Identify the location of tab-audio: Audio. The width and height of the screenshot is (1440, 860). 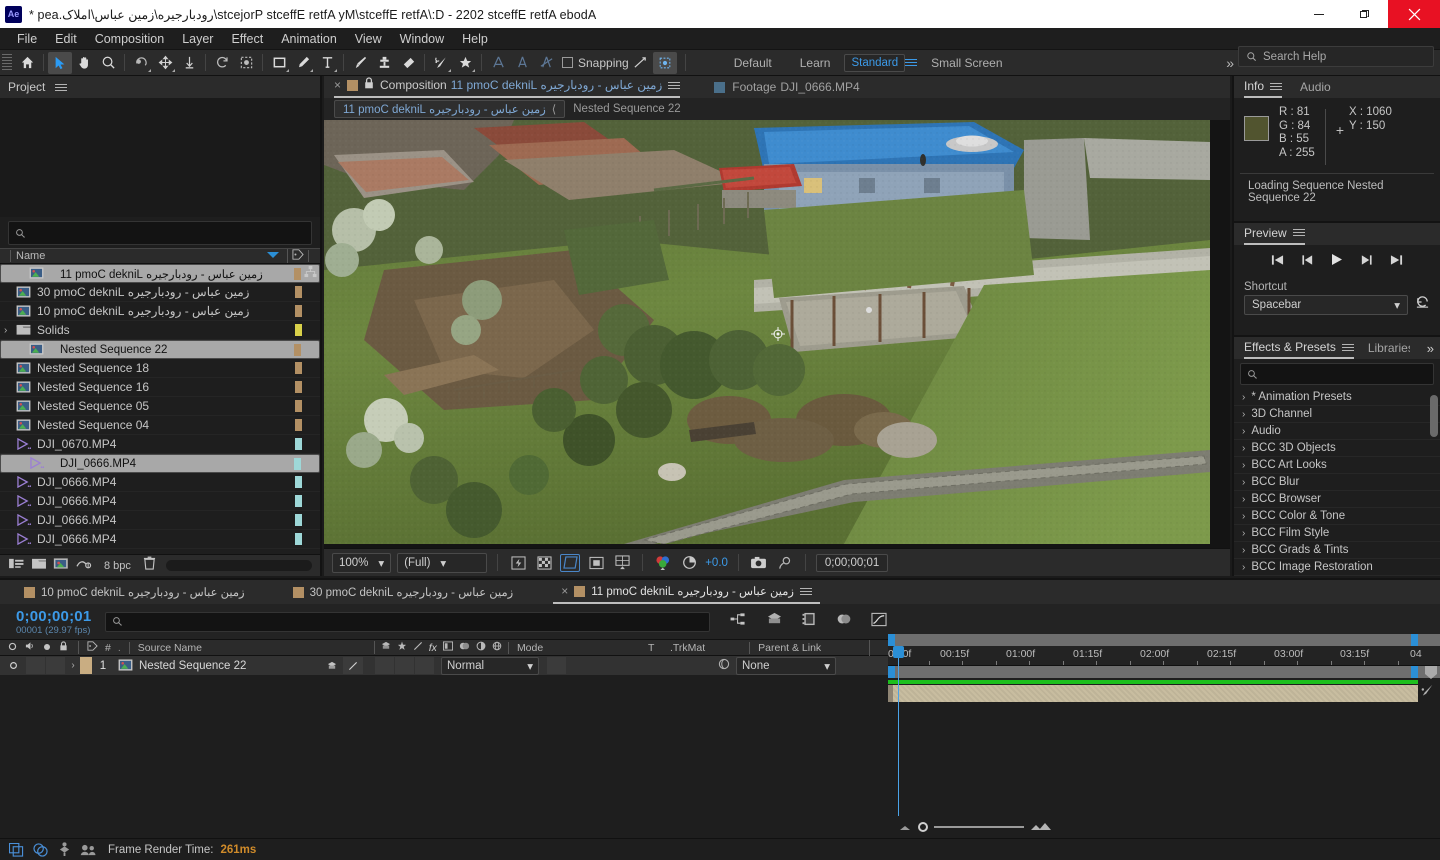
(1315, 87).